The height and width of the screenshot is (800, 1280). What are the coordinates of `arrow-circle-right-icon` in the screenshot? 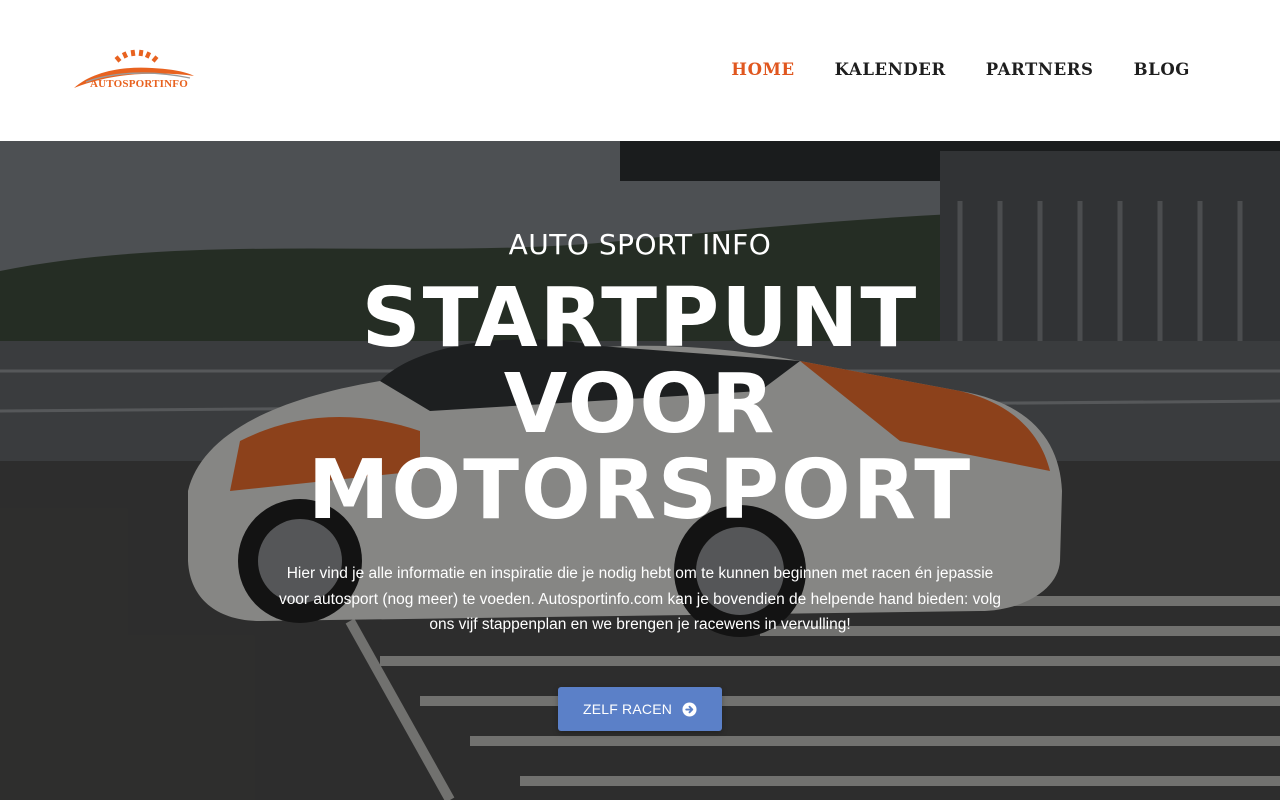 It's located at (689, 709).